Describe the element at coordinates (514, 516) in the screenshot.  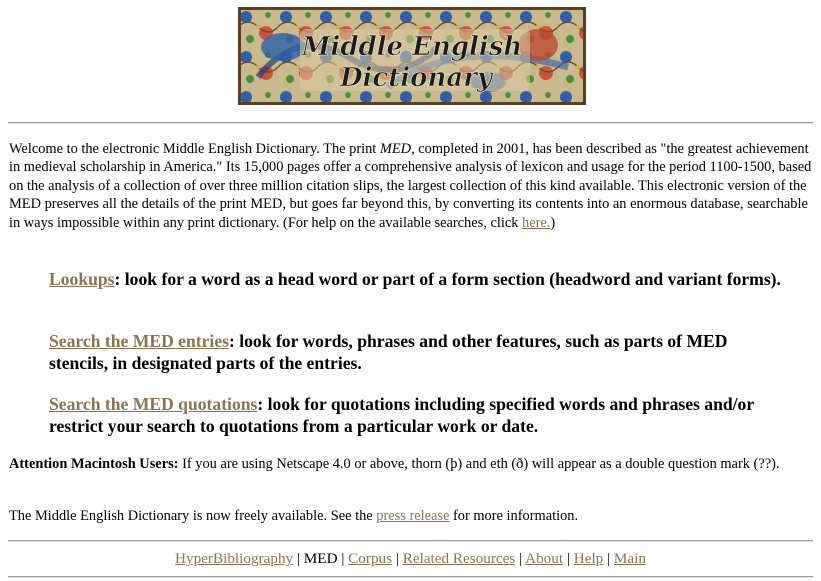
I see `free-notice-after: for more information.` at that location.